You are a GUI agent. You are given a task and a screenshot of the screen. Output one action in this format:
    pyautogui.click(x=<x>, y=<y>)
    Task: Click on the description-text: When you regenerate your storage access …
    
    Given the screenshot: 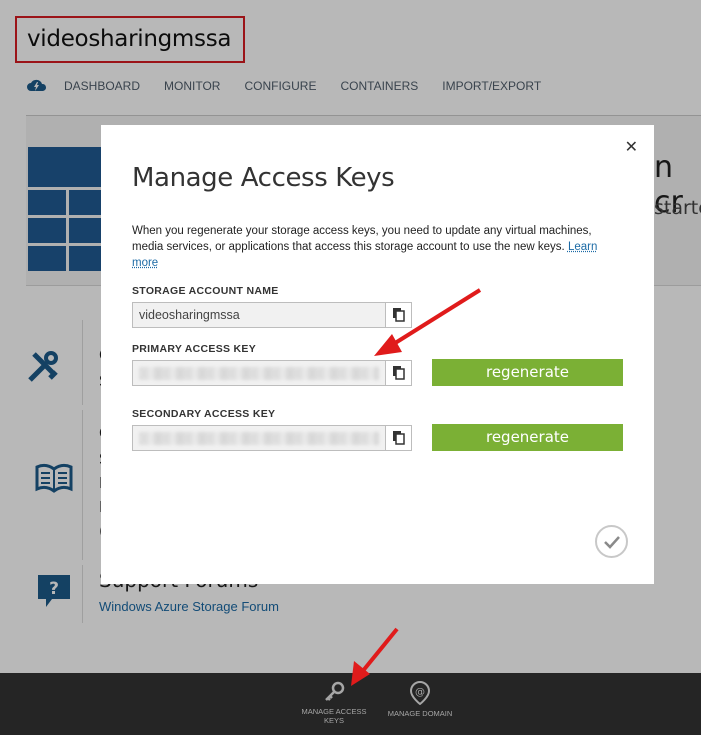 What is the action you would take?
    pyautogui.click(x=362, y=239)
    